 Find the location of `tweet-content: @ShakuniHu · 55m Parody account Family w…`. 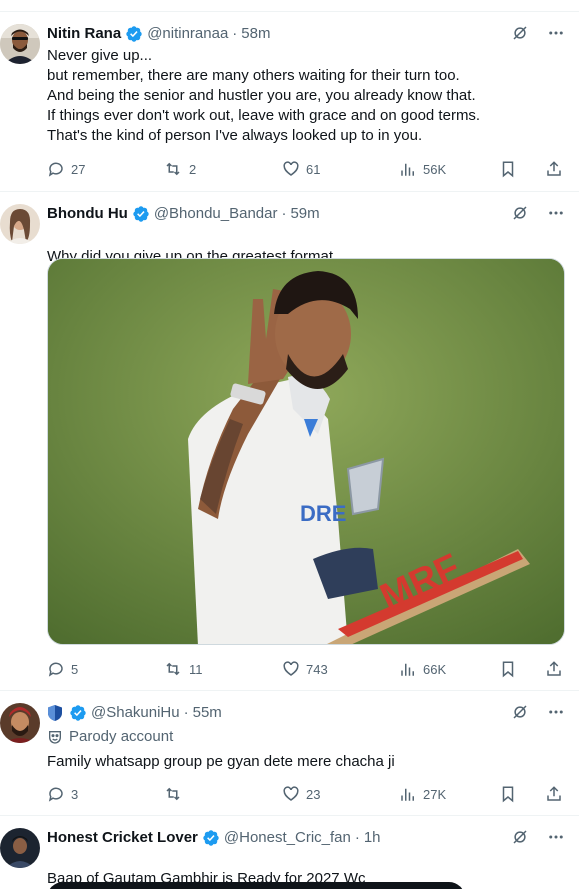

tweet-content: @ShakuniHu · 55m Parody account Family w… is located at coordinates (306, 737).